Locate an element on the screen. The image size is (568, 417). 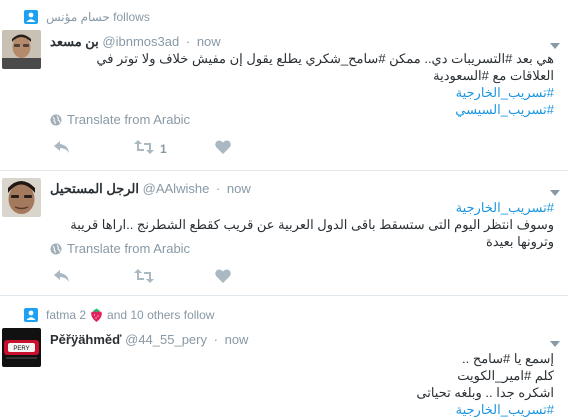
author-handle: @ibnmos3ad is located at coordinates (140, 41).